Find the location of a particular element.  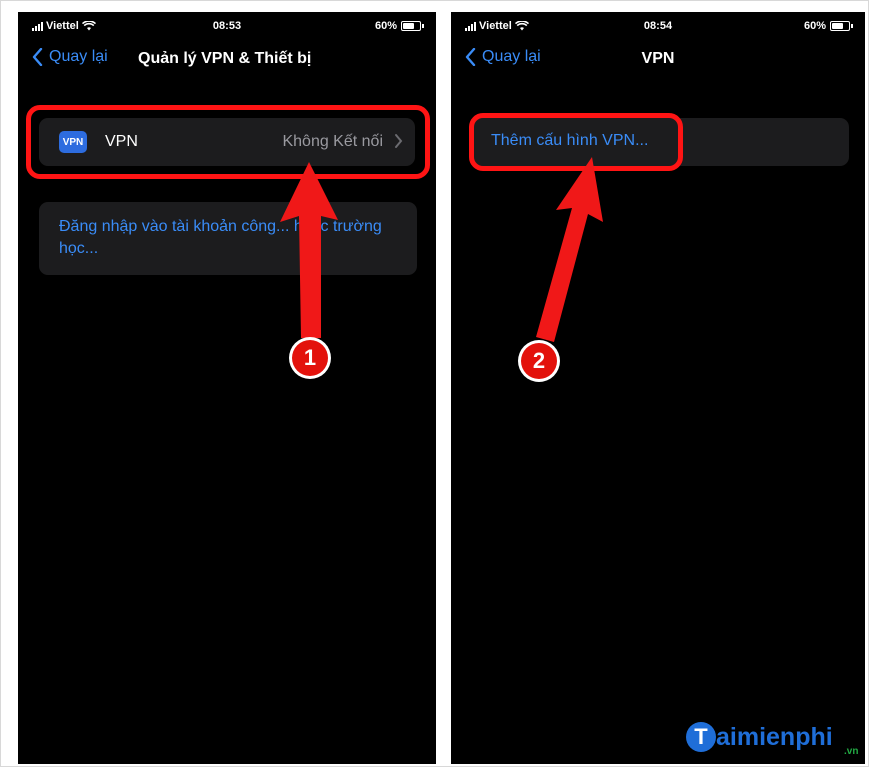

chevron-right-icon is located at coordinates (399, 141).